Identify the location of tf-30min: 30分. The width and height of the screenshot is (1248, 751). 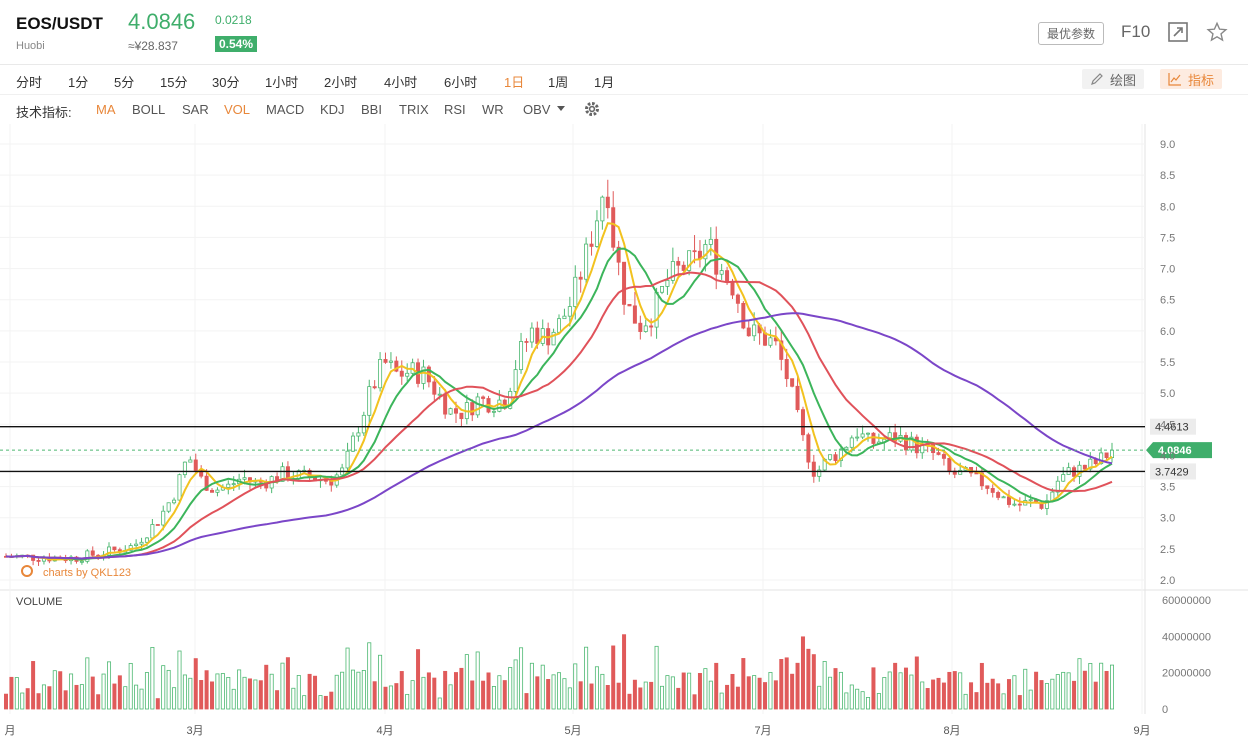
(225, 81).